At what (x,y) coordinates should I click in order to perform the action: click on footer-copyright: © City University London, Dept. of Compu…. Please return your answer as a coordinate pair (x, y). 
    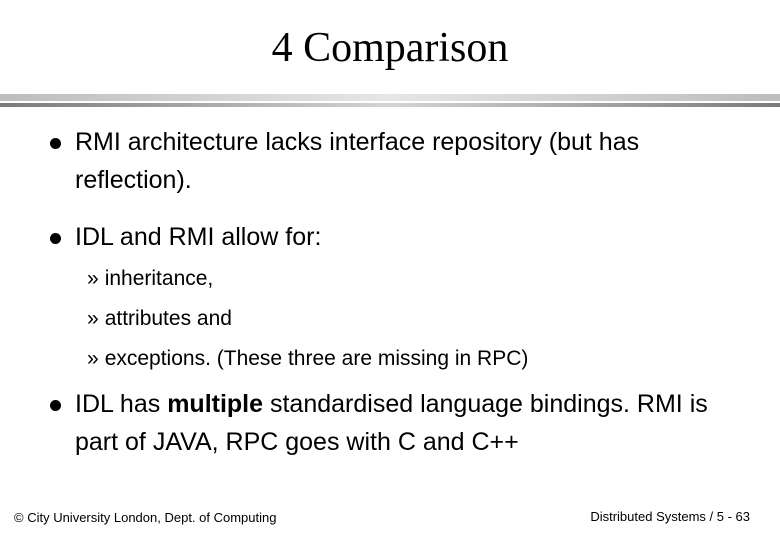
    Looking at the image, I should click on (145, 517).